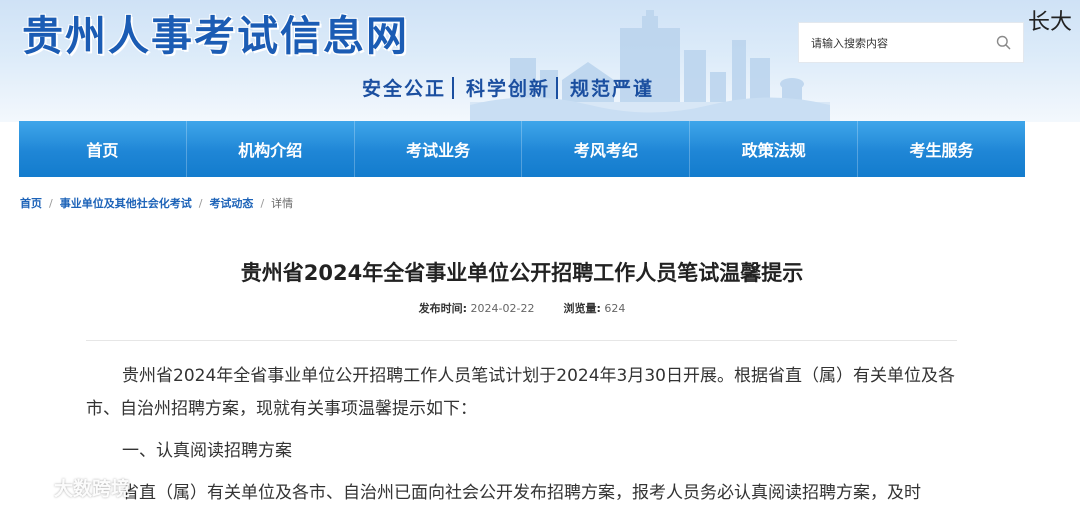 This screenshot has width=1080, height=519. What do you see at coordinates (502, 308) in the screenshot?
I see `publish-date: 2024-02-22` at bounding box center [502, 308].